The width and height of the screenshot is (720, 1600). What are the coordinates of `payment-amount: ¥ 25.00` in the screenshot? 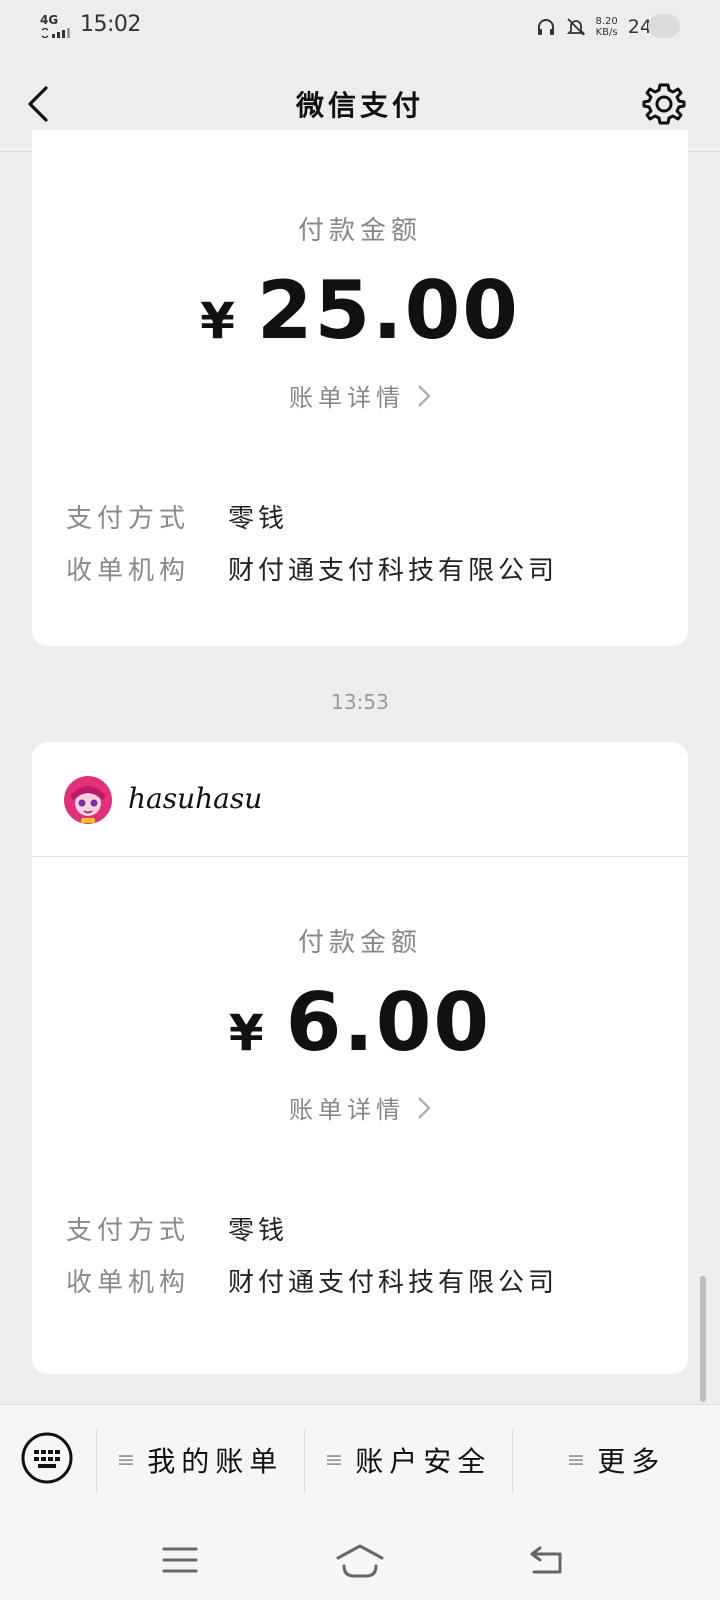 It's located at (360, 310).